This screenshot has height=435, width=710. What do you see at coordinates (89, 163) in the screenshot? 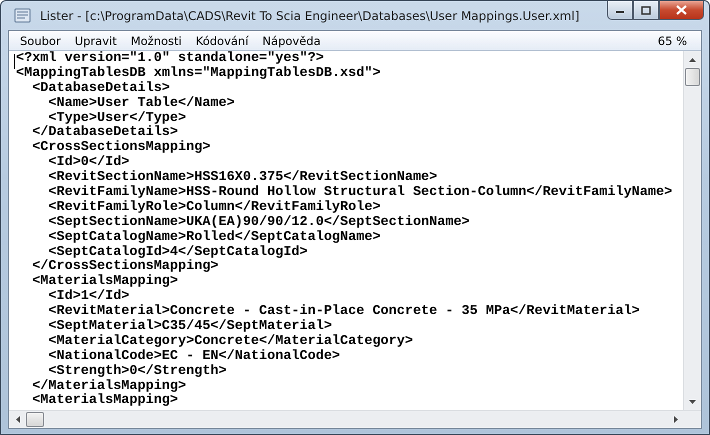
I see `code-line: <Id>0</Id>` at bounding box center [89, 163].